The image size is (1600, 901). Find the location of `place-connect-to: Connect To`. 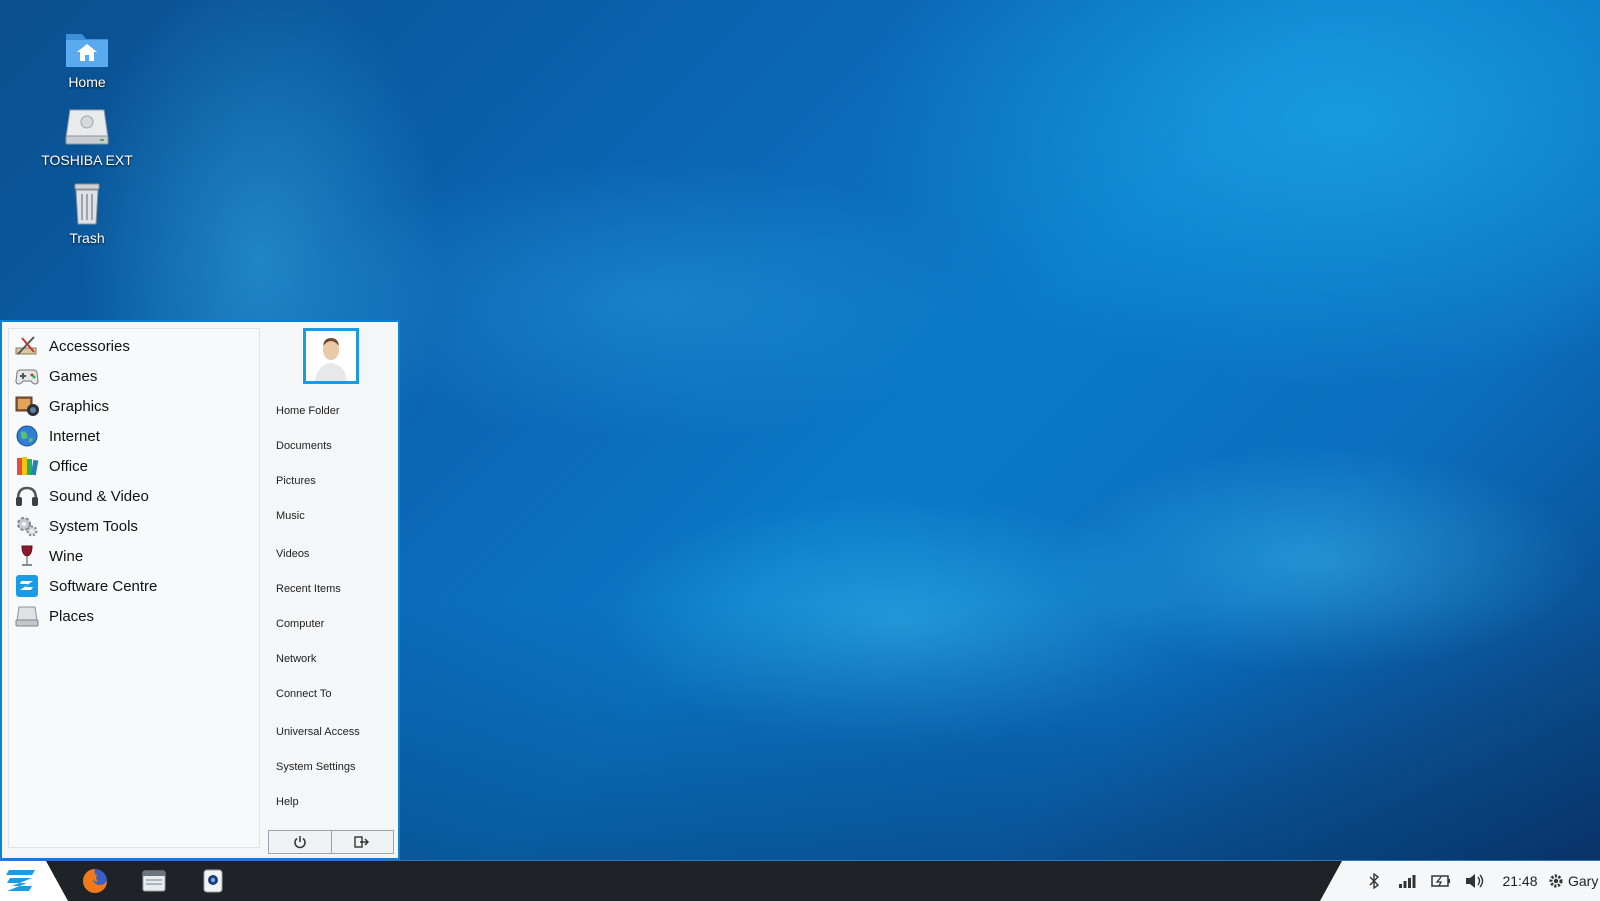

place-connect-to: Connect To is located at coordinates (303, 694).